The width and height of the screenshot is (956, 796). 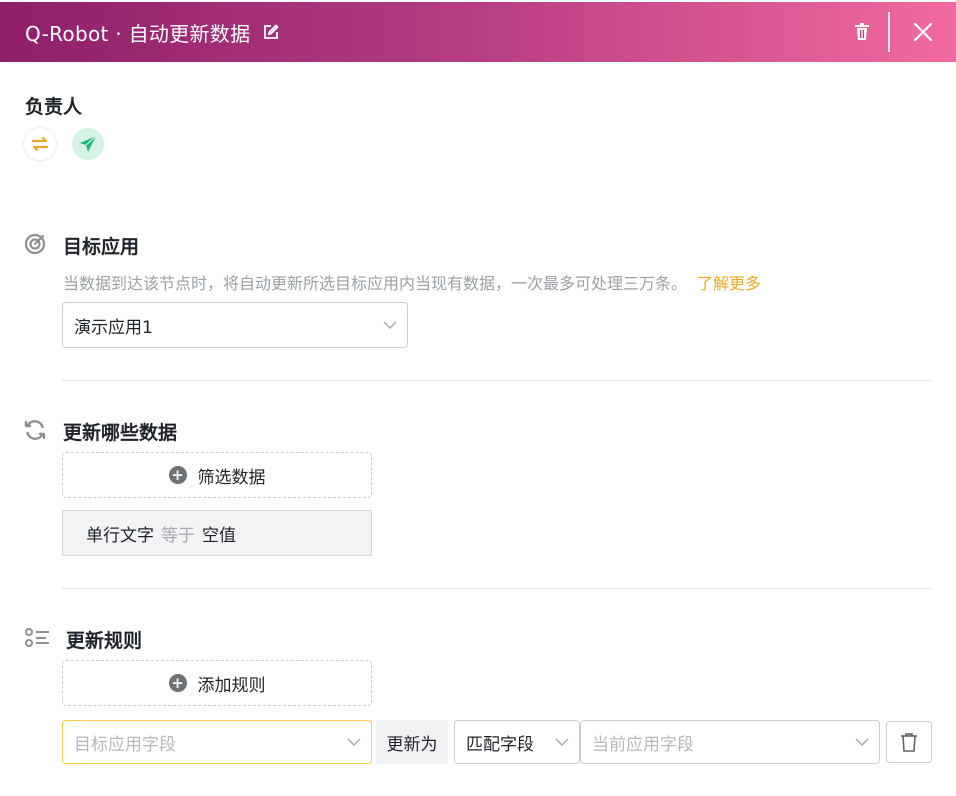 I want to click on filter-data-button: + 筛选数据, so click(x=217, y=475).